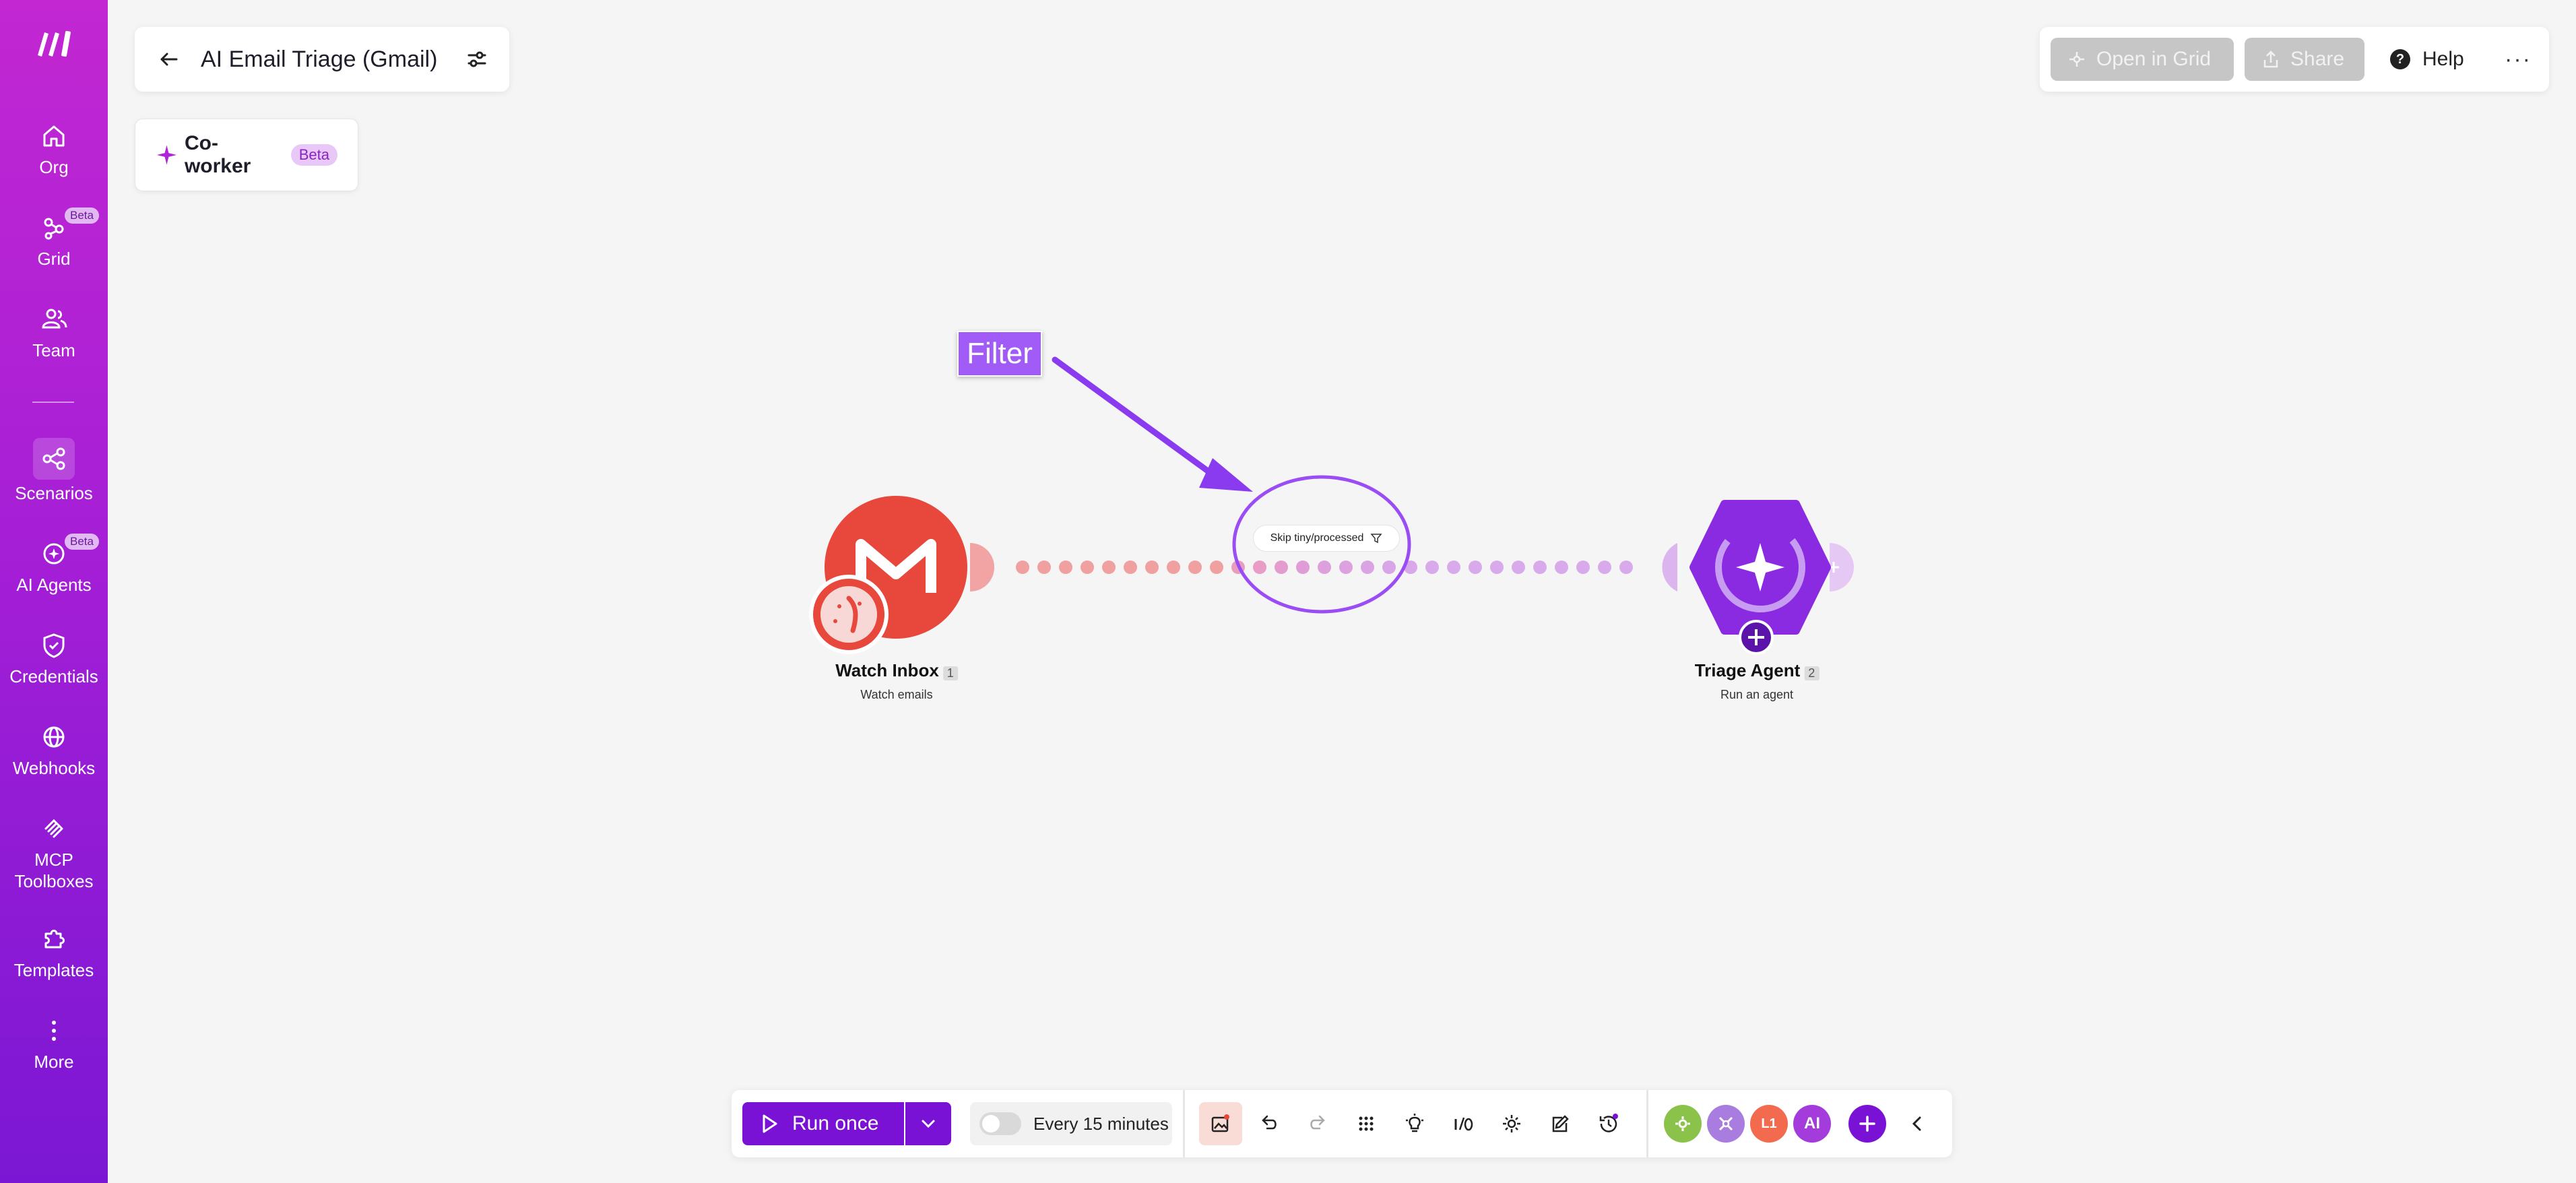  What do you see at coordinates (54, 645) in the screenshot?
I see `shield-icon` at bounding box center [54, 645].